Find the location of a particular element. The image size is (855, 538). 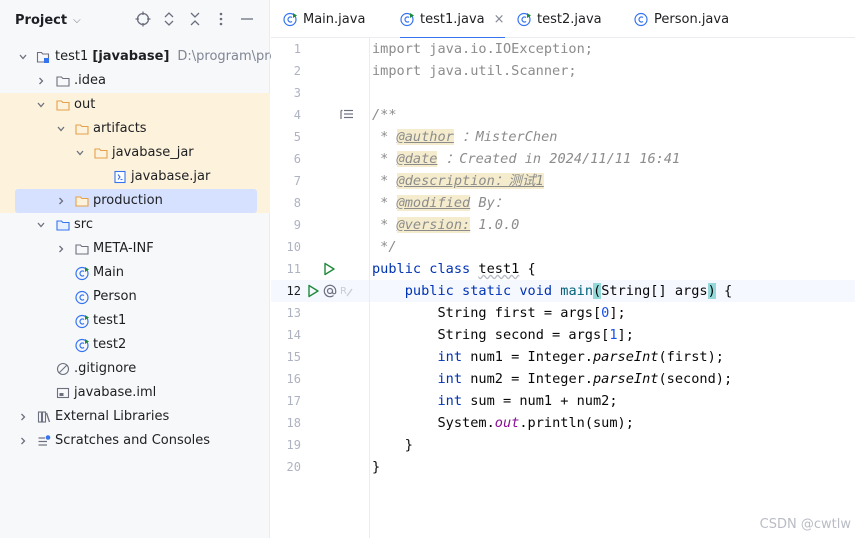

code-text: int num1 = Integer.parseInt(first); is located at coordinates (547, 357).